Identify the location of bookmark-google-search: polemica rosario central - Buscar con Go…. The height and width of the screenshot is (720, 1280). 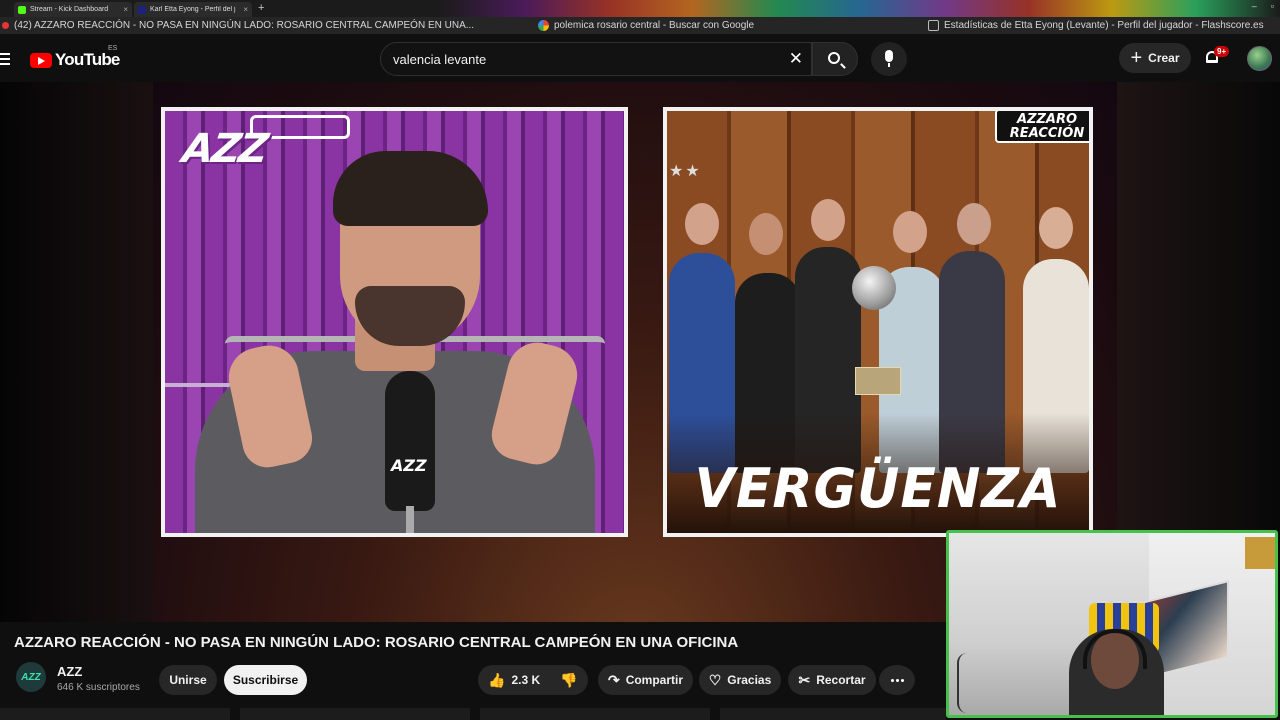
(646, 25).